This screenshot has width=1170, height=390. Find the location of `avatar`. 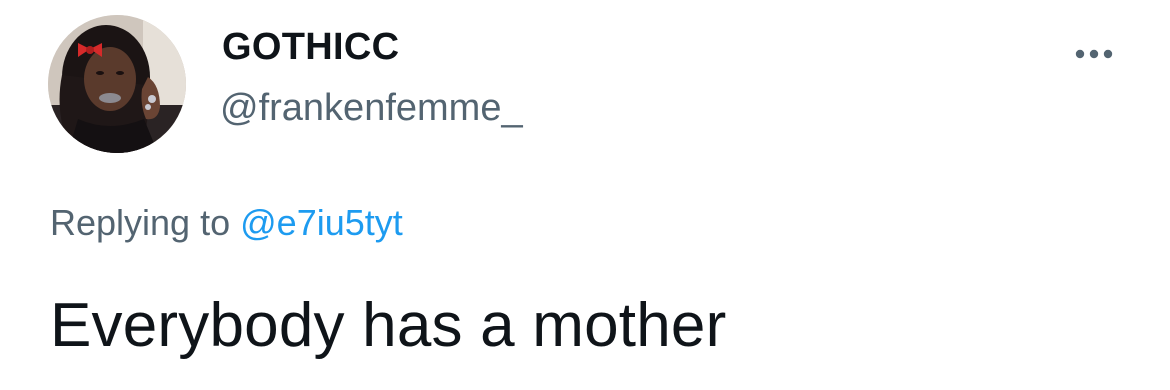

avatar is located at coordinates (117, 84).